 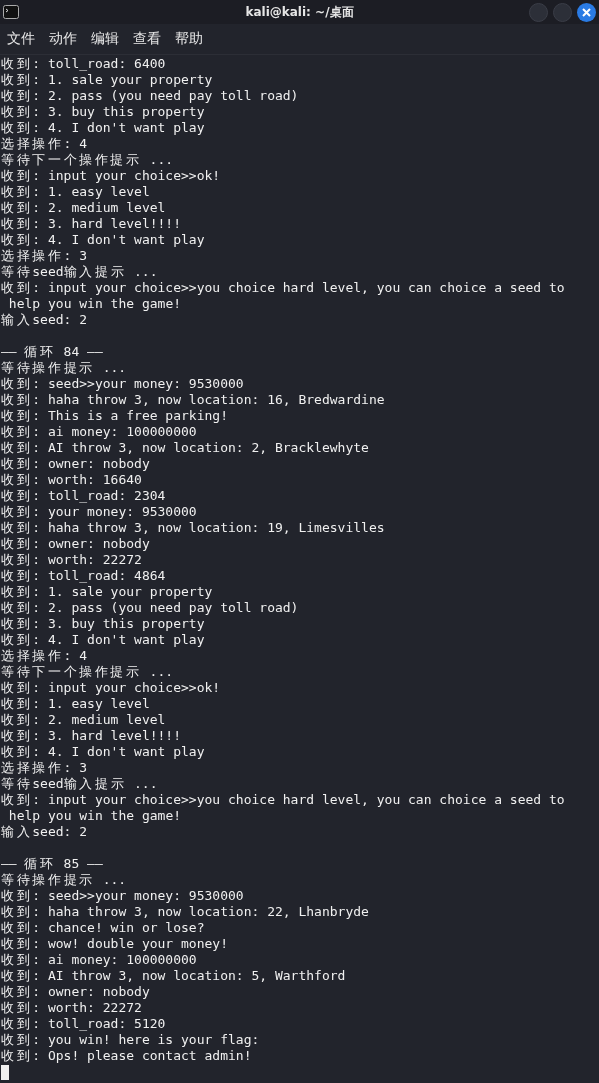 What do you see at coordinates (193, 400) in the screenshot?
I see `terminal-line: 收到: haha throw 3, now location: 16, Bredwardine` at bounding box center [193, 400].